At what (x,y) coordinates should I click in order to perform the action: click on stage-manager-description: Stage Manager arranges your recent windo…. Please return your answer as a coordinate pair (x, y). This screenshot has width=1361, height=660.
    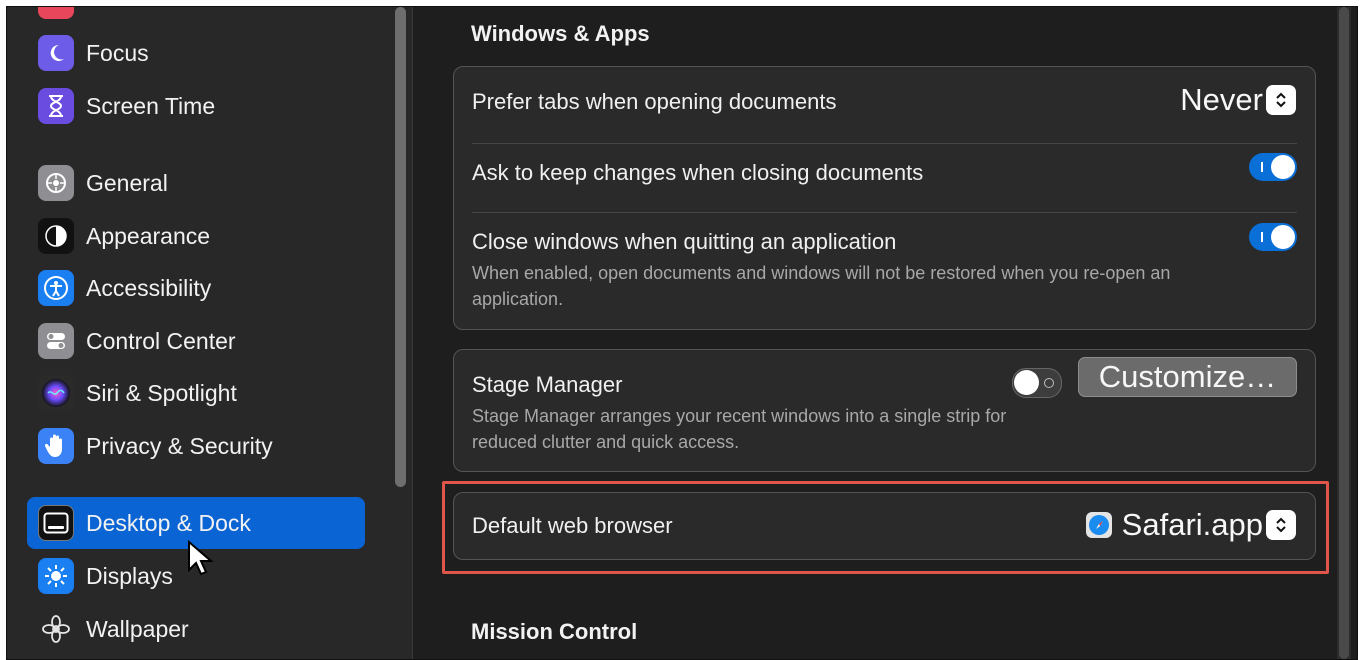
    Looking at the image, I should click on (739, 429).